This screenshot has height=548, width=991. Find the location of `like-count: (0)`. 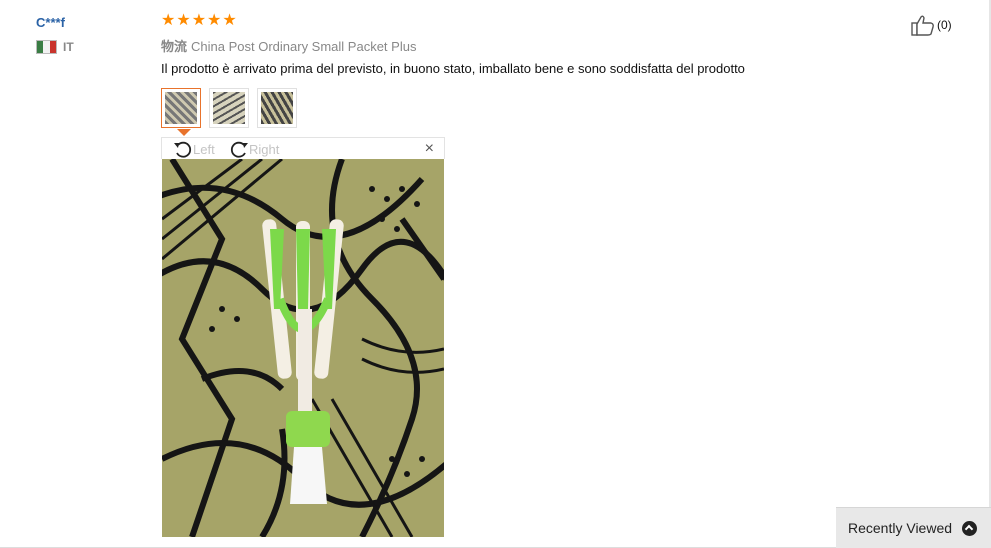

like-count: (0) is located at coordinates (944, 25).